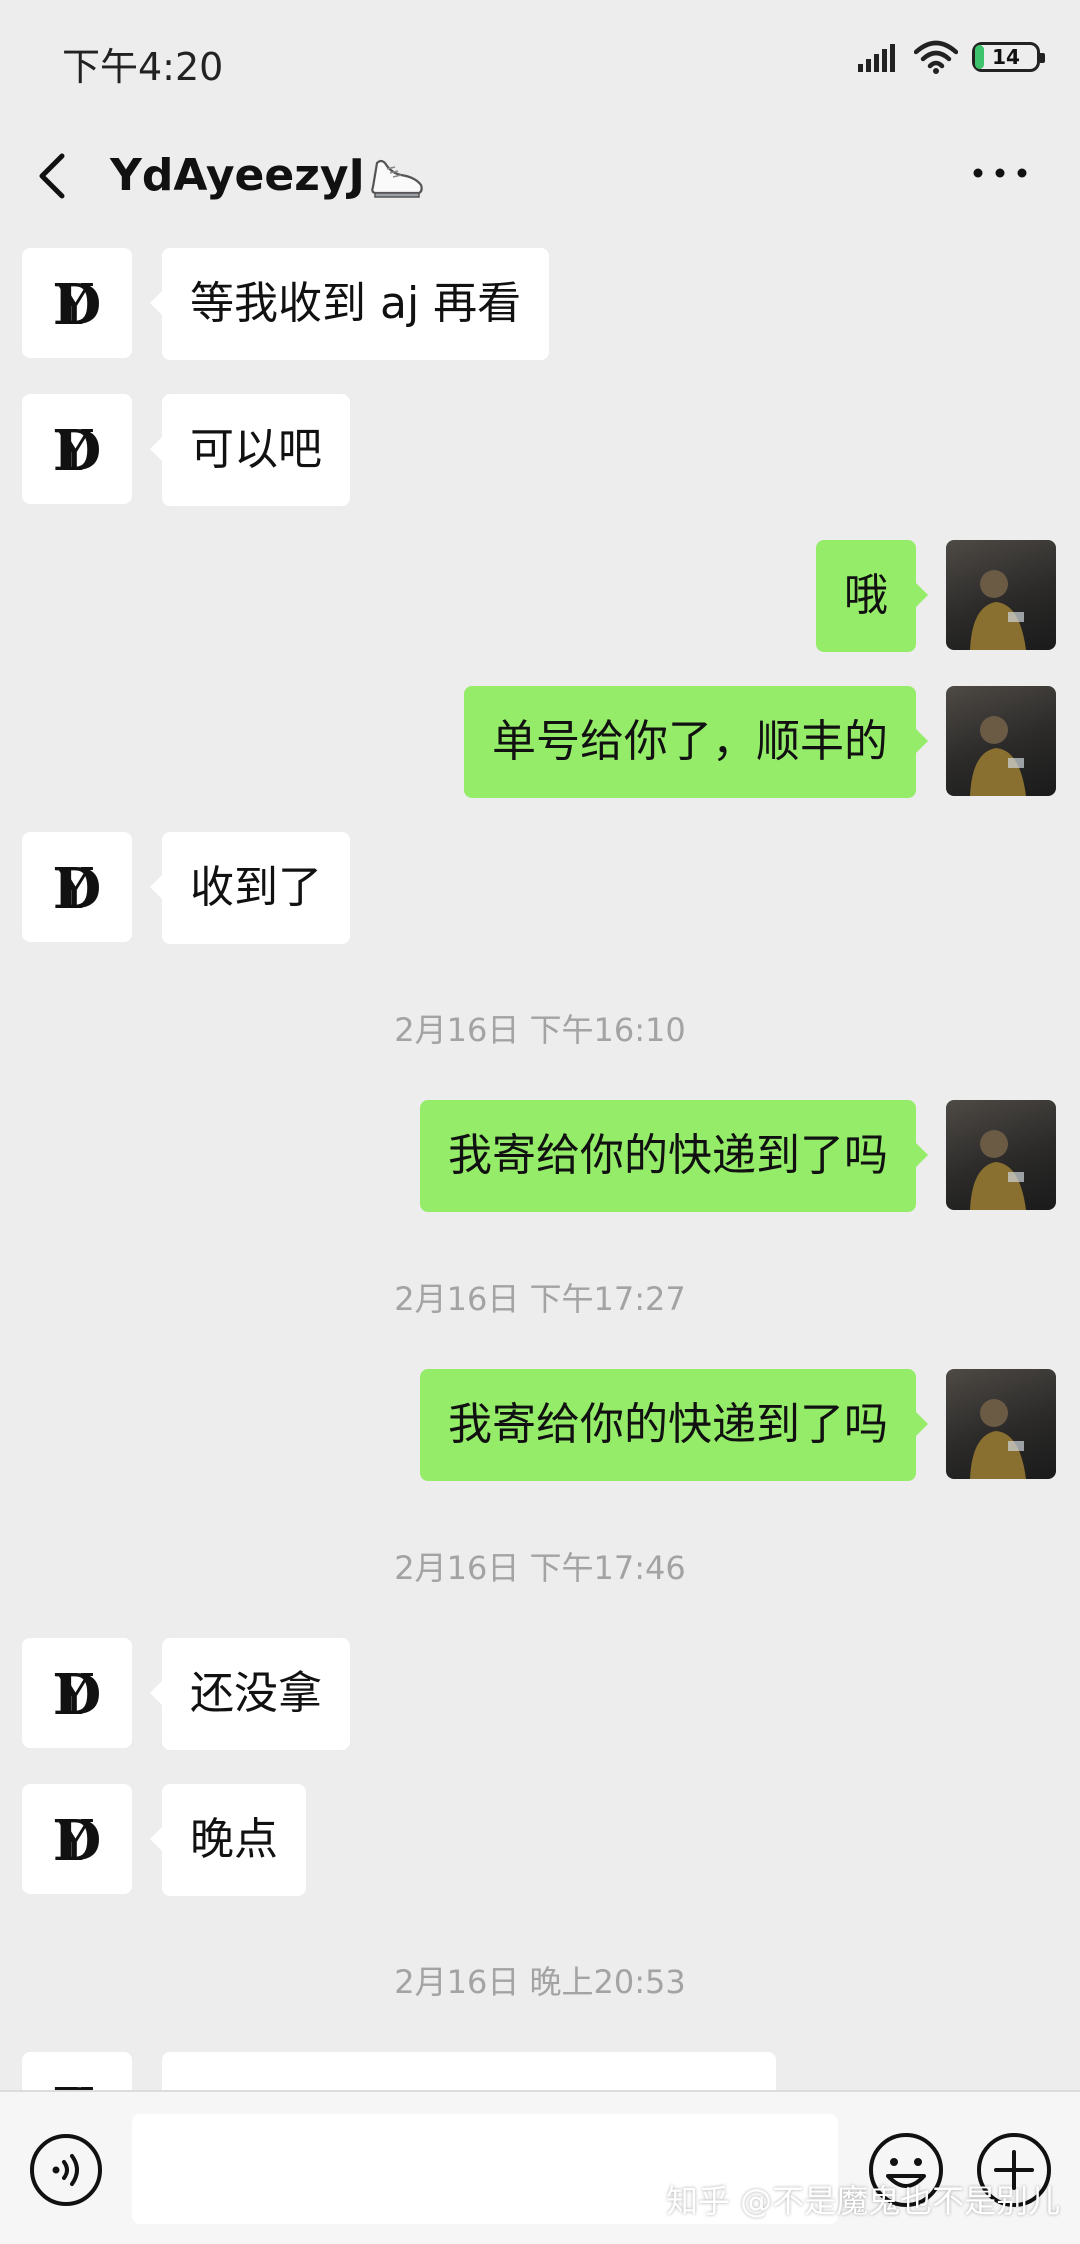  I want to click on voice-icon, so click(66, 2170).